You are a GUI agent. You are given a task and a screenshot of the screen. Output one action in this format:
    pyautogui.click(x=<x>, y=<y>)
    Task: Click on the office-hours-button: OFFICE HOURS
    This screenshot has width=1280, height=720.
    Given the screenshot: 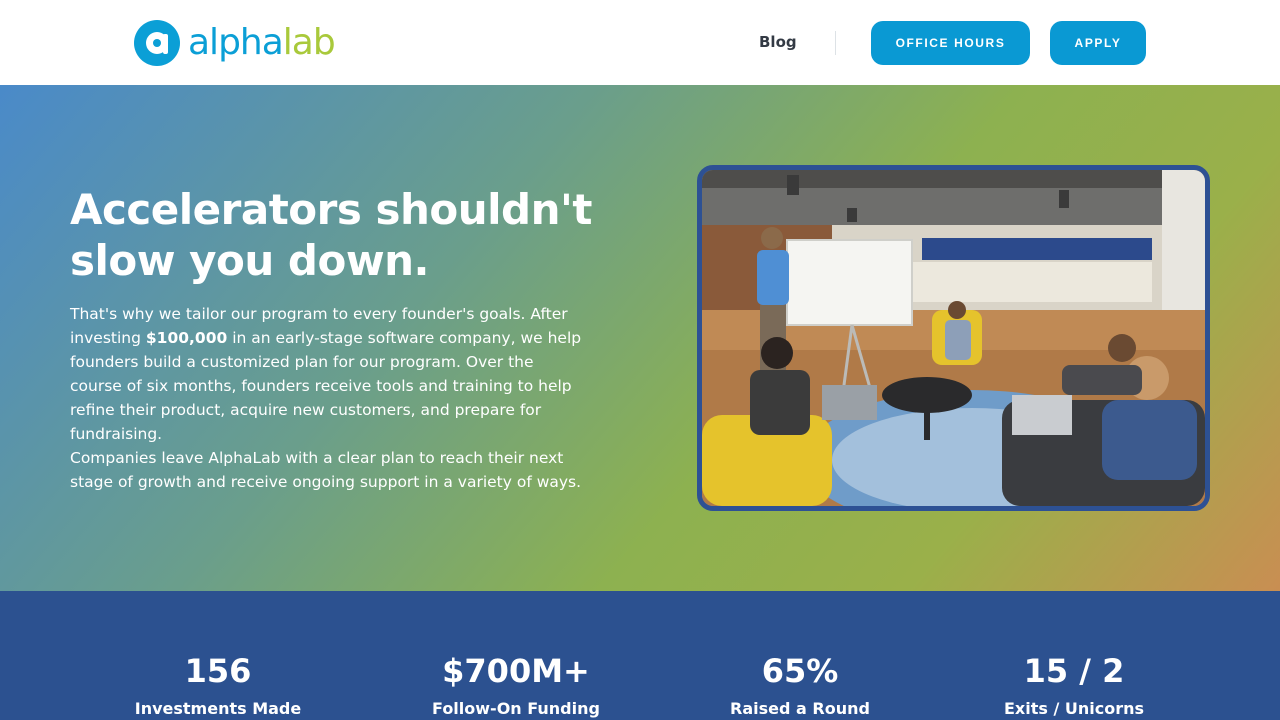 What is the action you would take?
    pyautogui.click(x=950, y=43)
    